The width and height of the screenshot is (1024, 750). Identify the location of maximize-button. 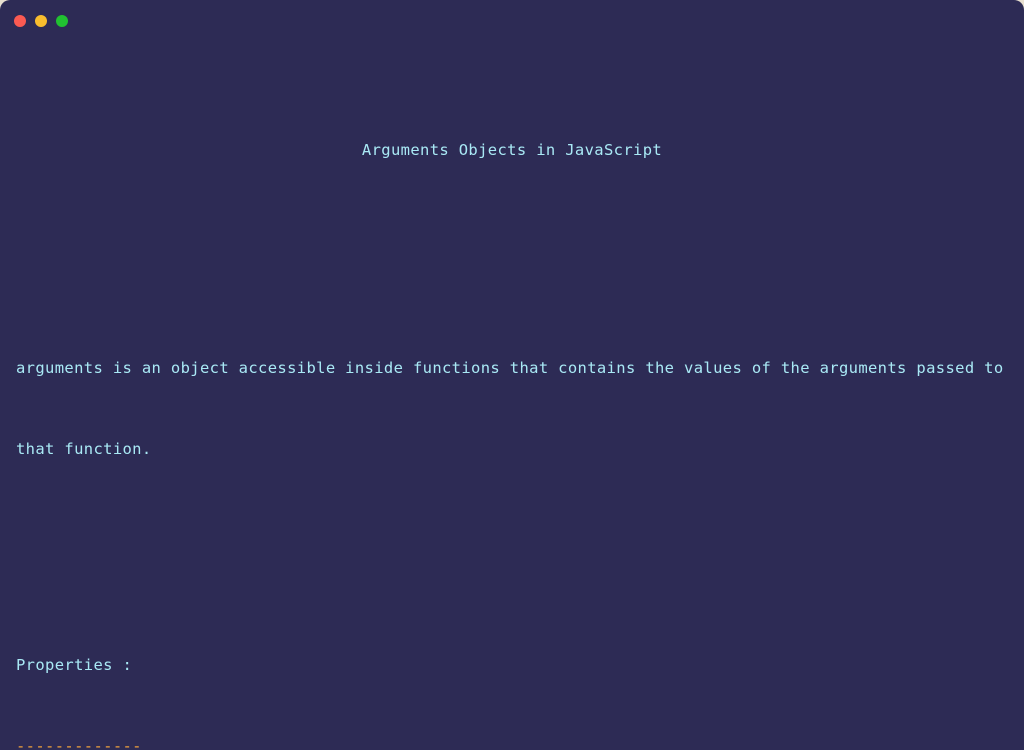
(62, 21).